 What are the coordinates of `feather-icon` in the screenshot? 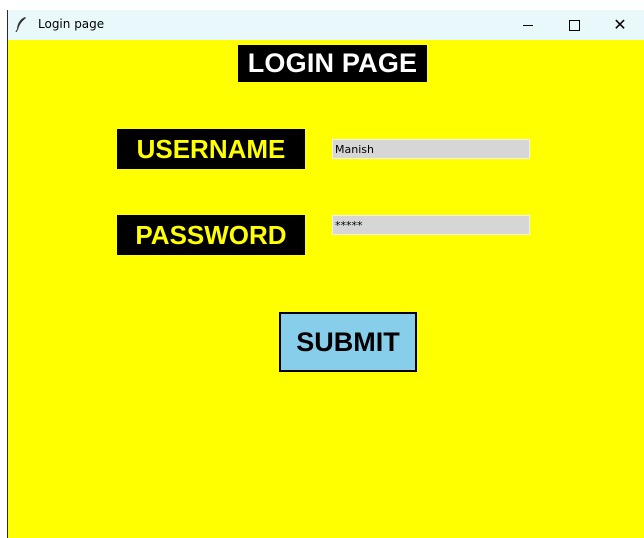 It's located at (20, 24).